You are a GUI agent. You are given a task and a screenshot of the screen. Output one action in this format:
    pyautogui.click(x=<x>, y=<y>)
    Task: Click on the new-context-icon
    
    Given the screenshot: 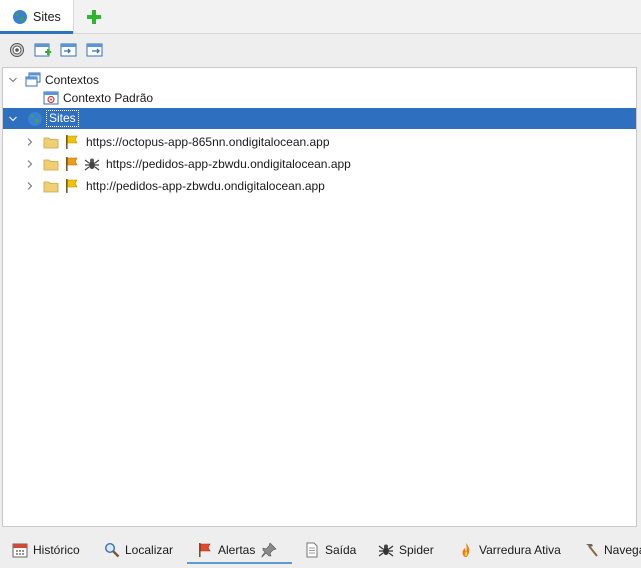 What is the action you would take?
    pyautogui.click(x=42, y=50)
    